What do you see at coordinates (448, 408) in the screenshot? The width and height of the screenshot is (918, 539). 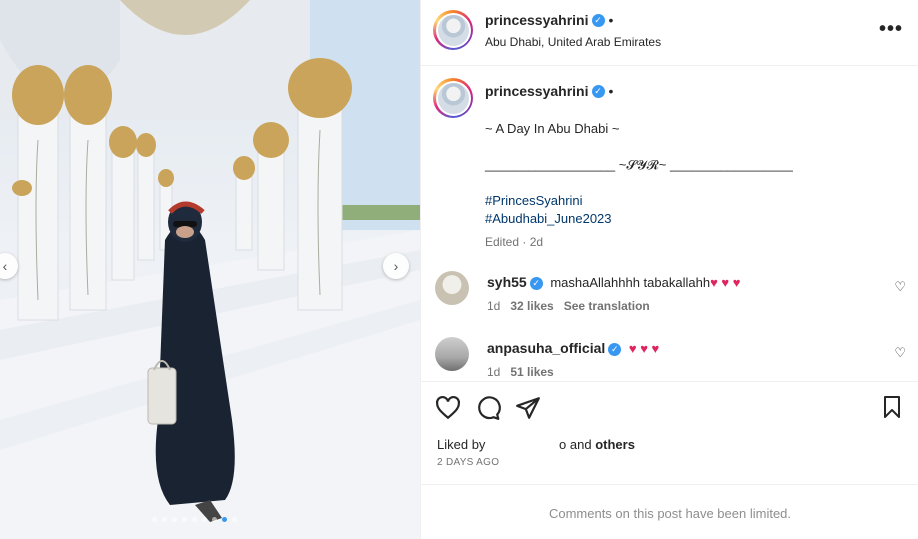 I see `like-heart-icon` at bounding box center [448, 408].